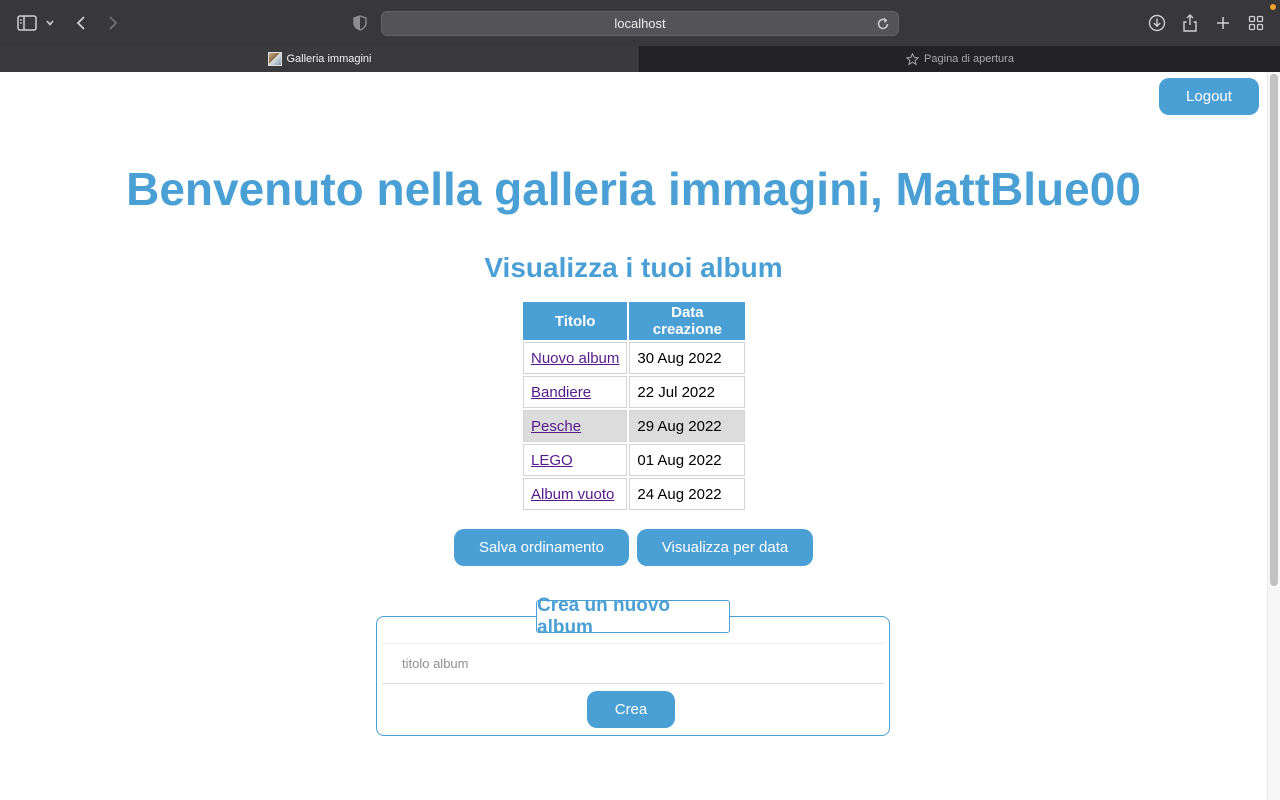 The width and height of the screenshot is (1280, 800). What do you see at coordinates (687, 321) in the screenshot?
I see `column-header-date: Data creazione` at bounding box center [687, 321].